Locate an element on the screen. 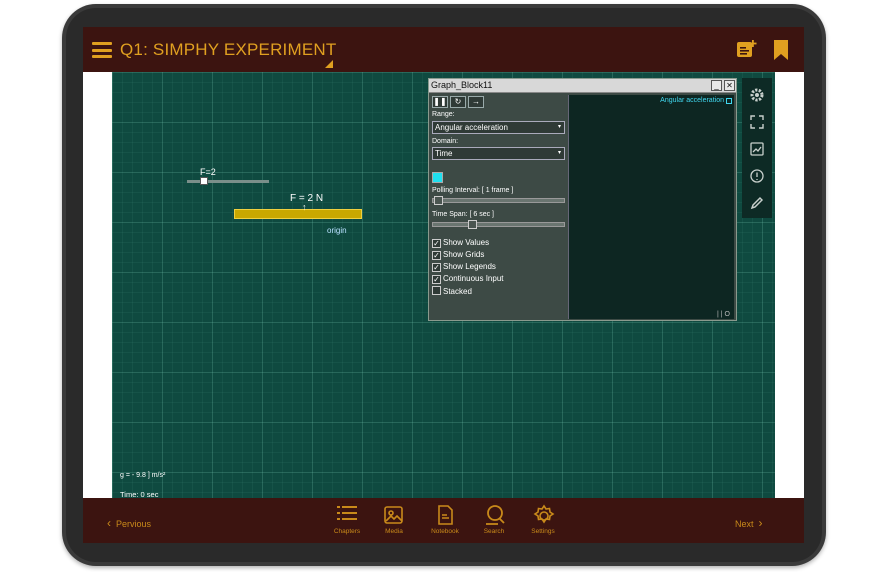 The image size is (888, 572). polling-interval-label: Polling Interval: [ 1 frame ] is located at coordinates (473, 190).